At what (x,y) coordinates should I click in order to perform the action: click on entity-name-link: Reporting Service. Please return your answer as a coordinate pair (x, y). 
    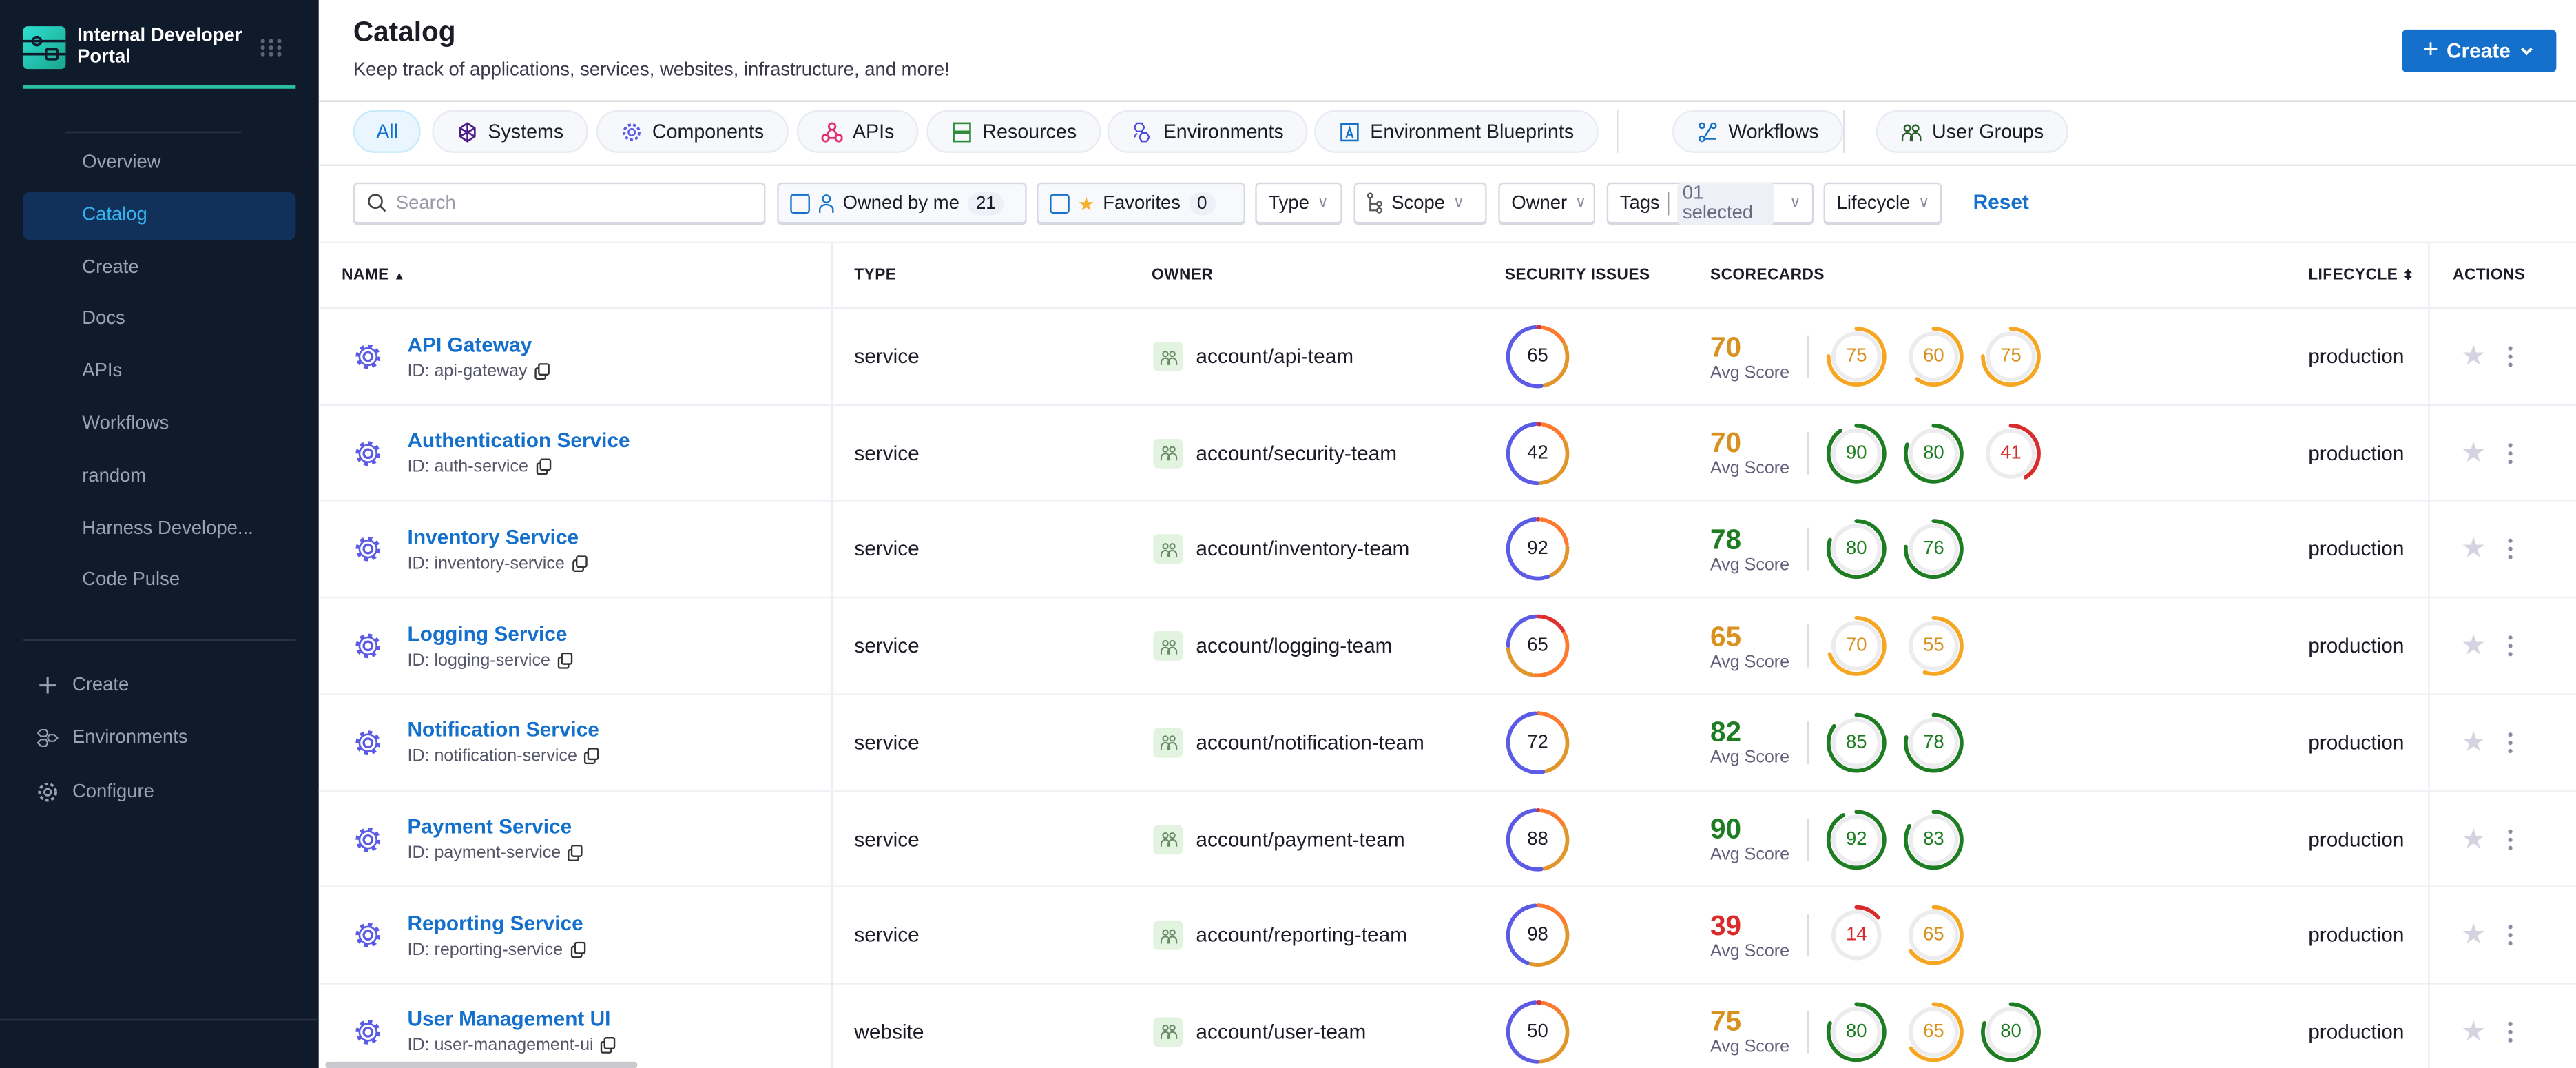
    Looking at the image, I should click on (497, 923).